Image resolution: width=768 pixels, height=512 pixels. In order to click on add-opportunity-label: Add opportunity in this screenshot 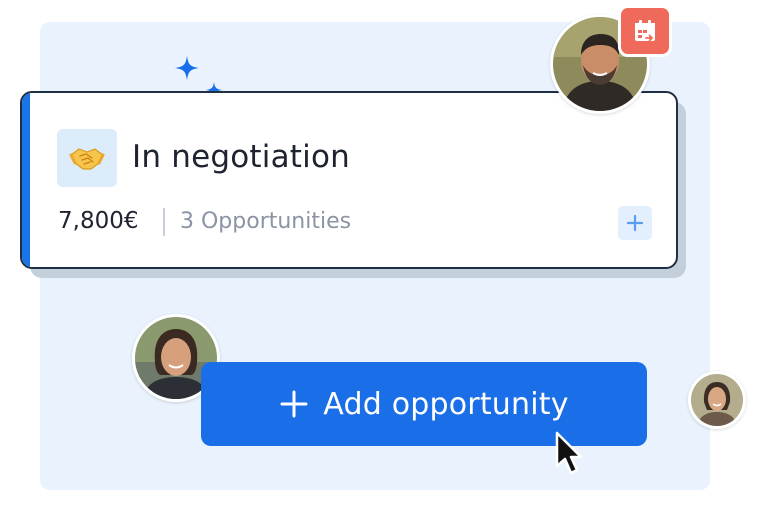, I will do `click(446, 404)`.